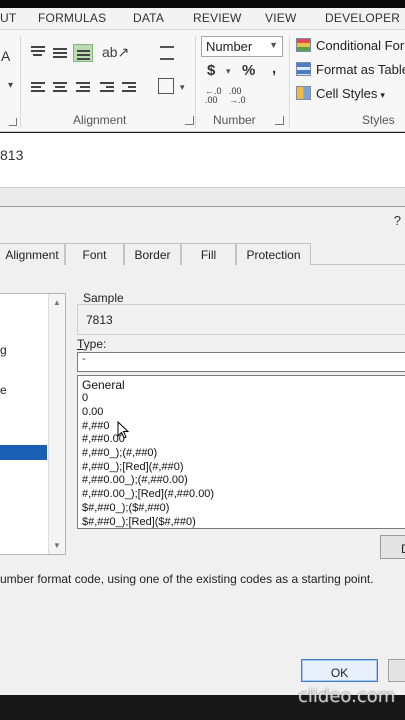 The height and width of the screenshot is (720, 405). I want to click on decrease-indent-icon, so click(107, 88).